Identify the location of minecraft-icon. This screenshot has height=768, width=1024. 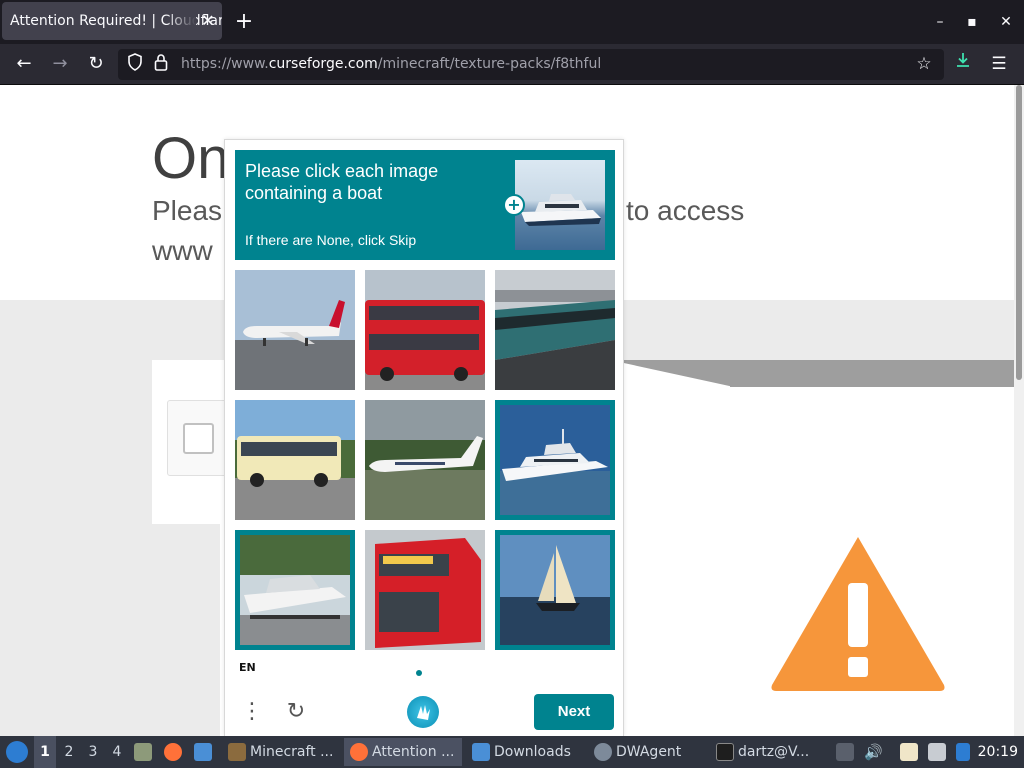
(237, 752).